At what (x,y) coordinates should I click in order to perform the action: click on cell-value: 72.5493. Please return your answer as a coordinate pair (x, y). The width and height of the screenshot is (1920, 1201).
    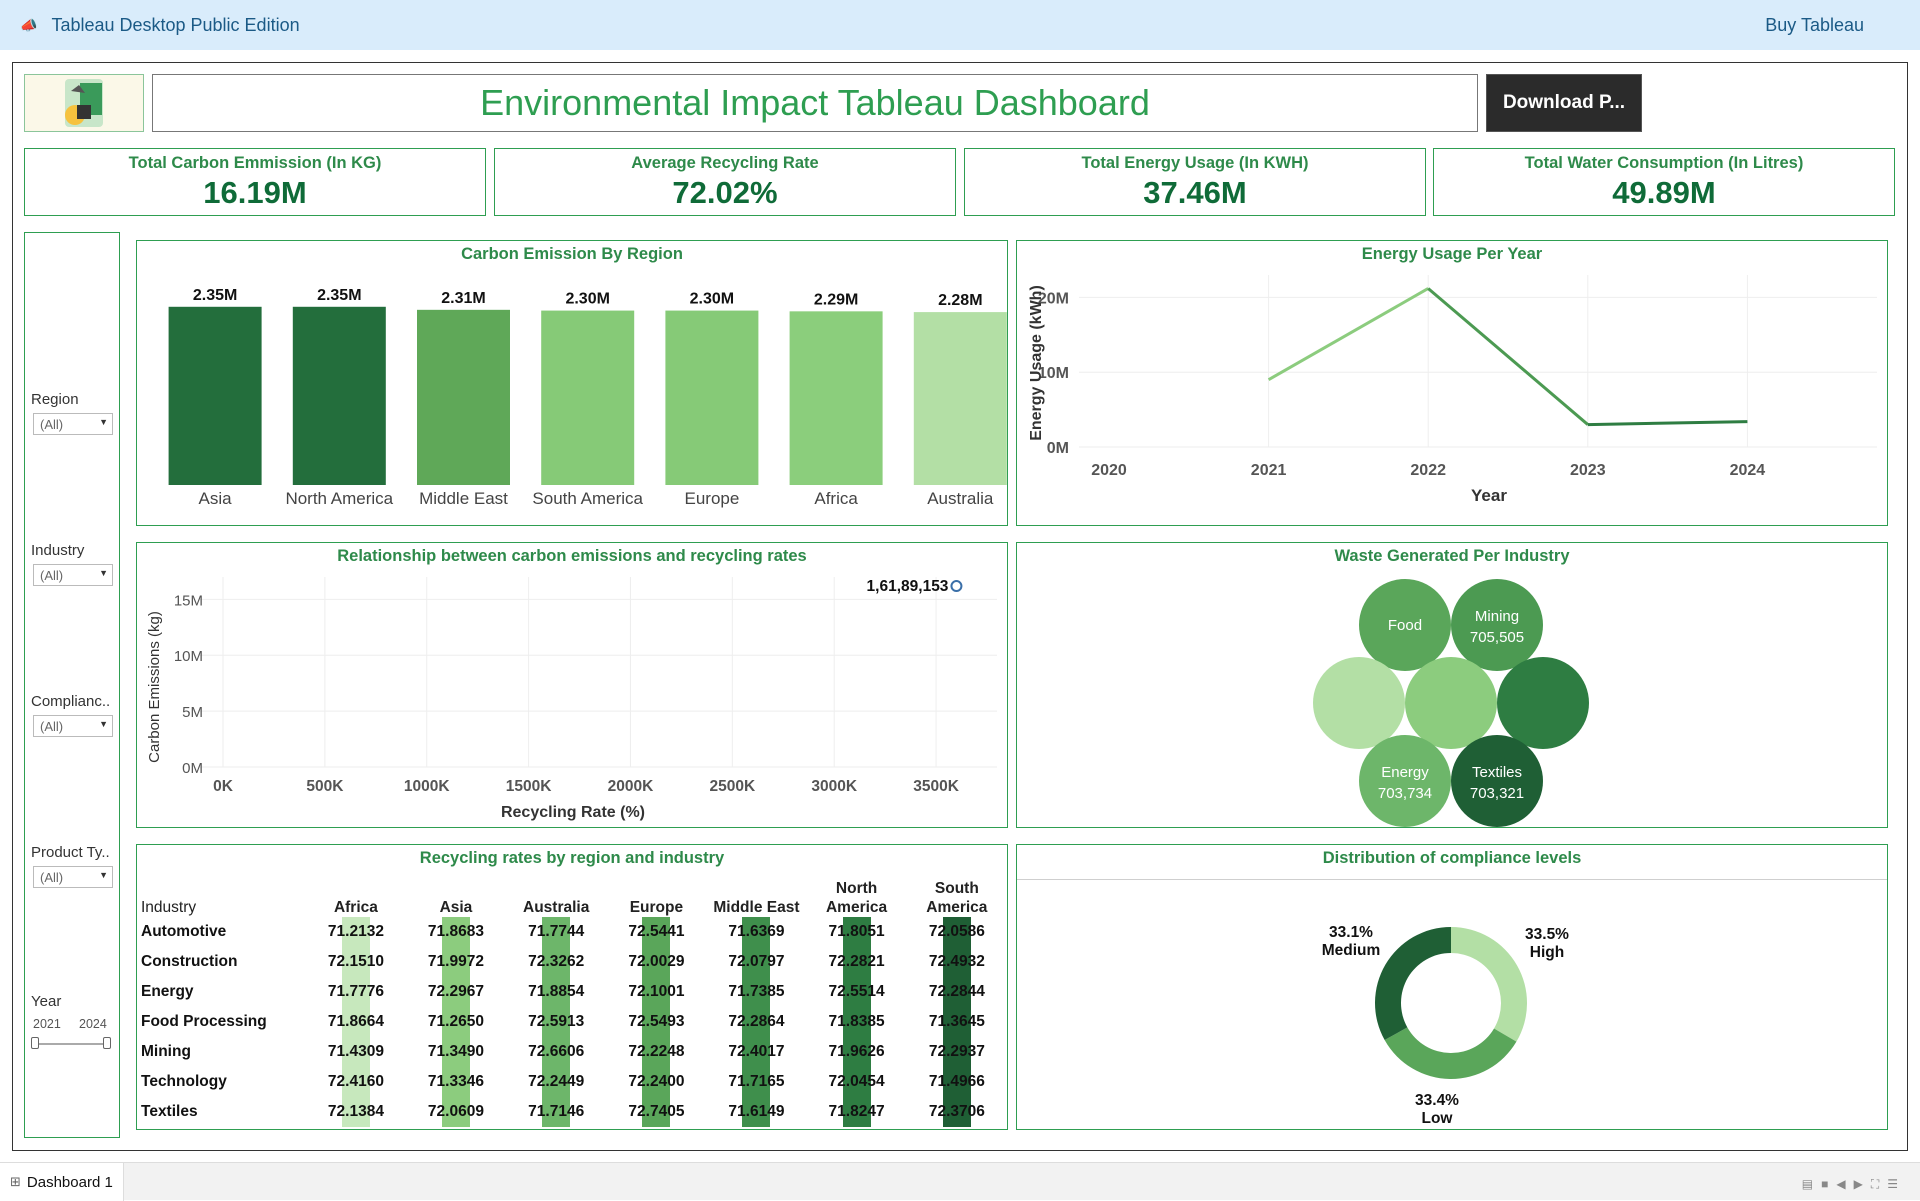
    Looking at the image, I should click on (656, 1021).